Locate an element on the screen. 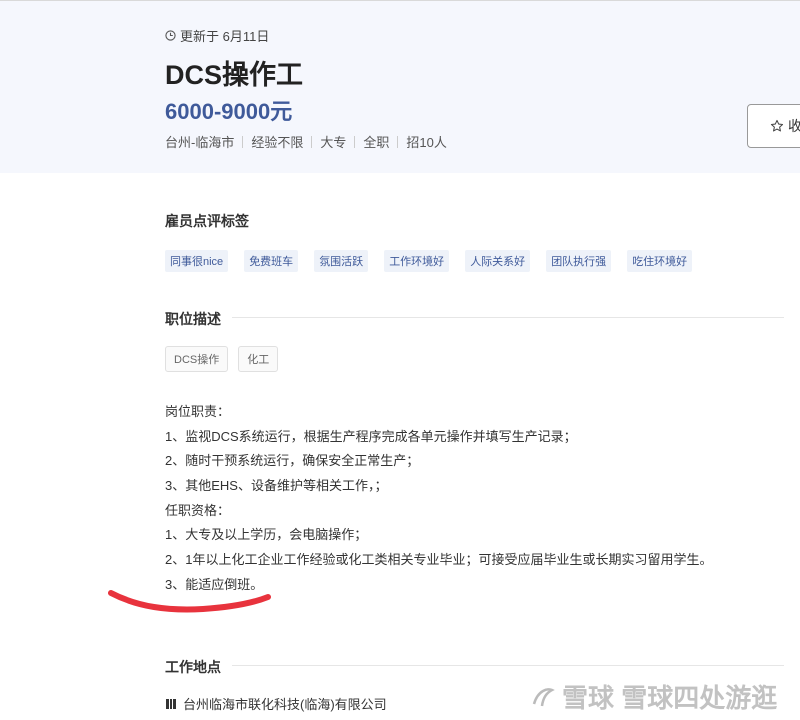  meta-job-type: 全职 is located at coordinates (376, 142).